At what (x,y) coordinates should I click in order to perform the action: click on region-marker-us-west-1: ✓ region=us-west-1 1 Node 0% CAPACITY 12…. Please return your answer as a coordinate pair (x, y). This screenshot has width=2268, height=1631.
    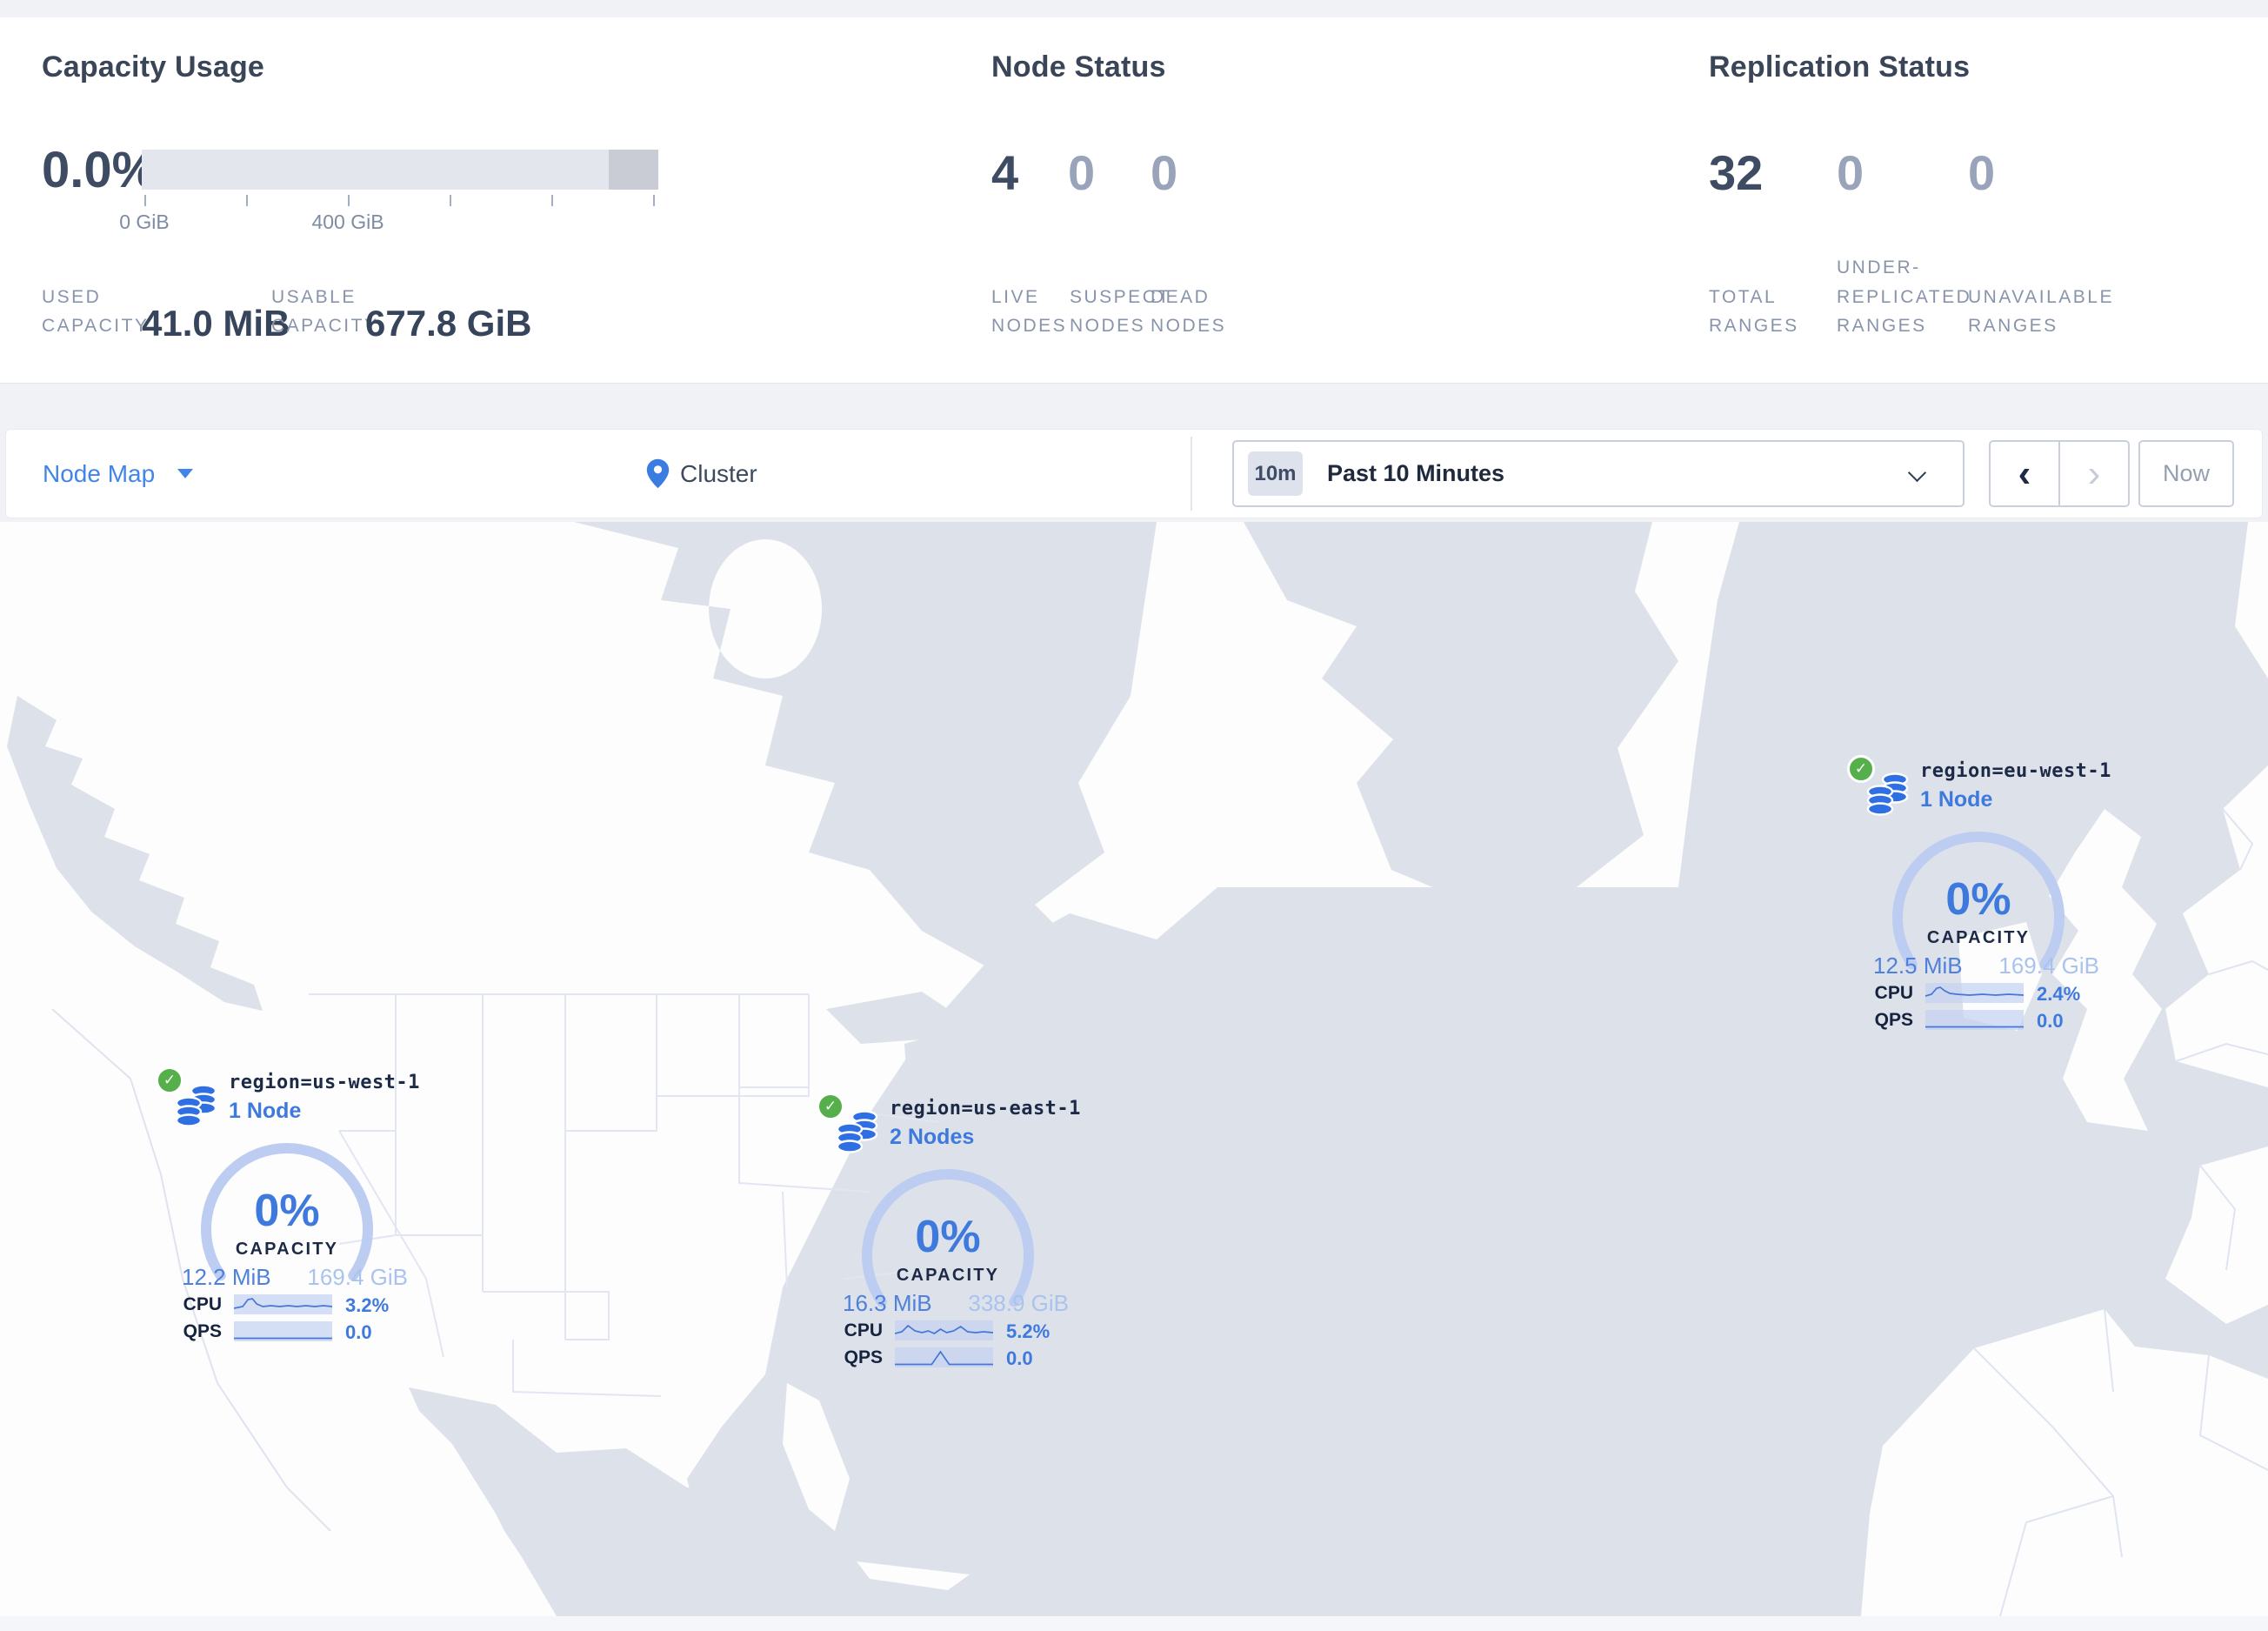
    Looking at the image, I should click on (287, 1206).